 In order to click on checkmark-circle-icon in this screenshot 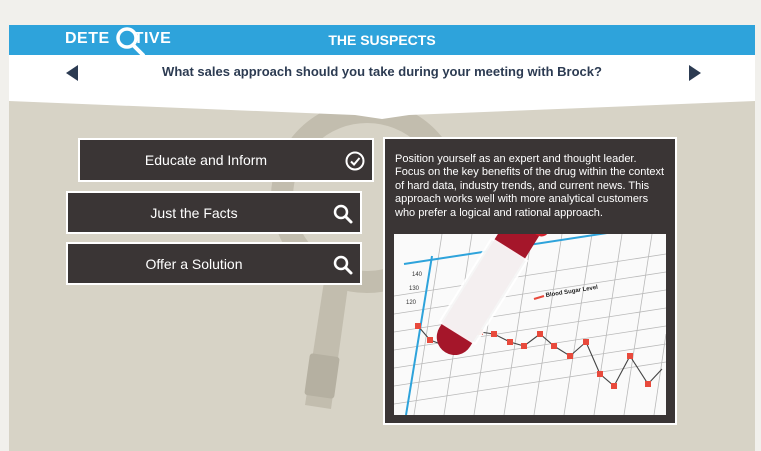, I will do `click(355, 161)`.